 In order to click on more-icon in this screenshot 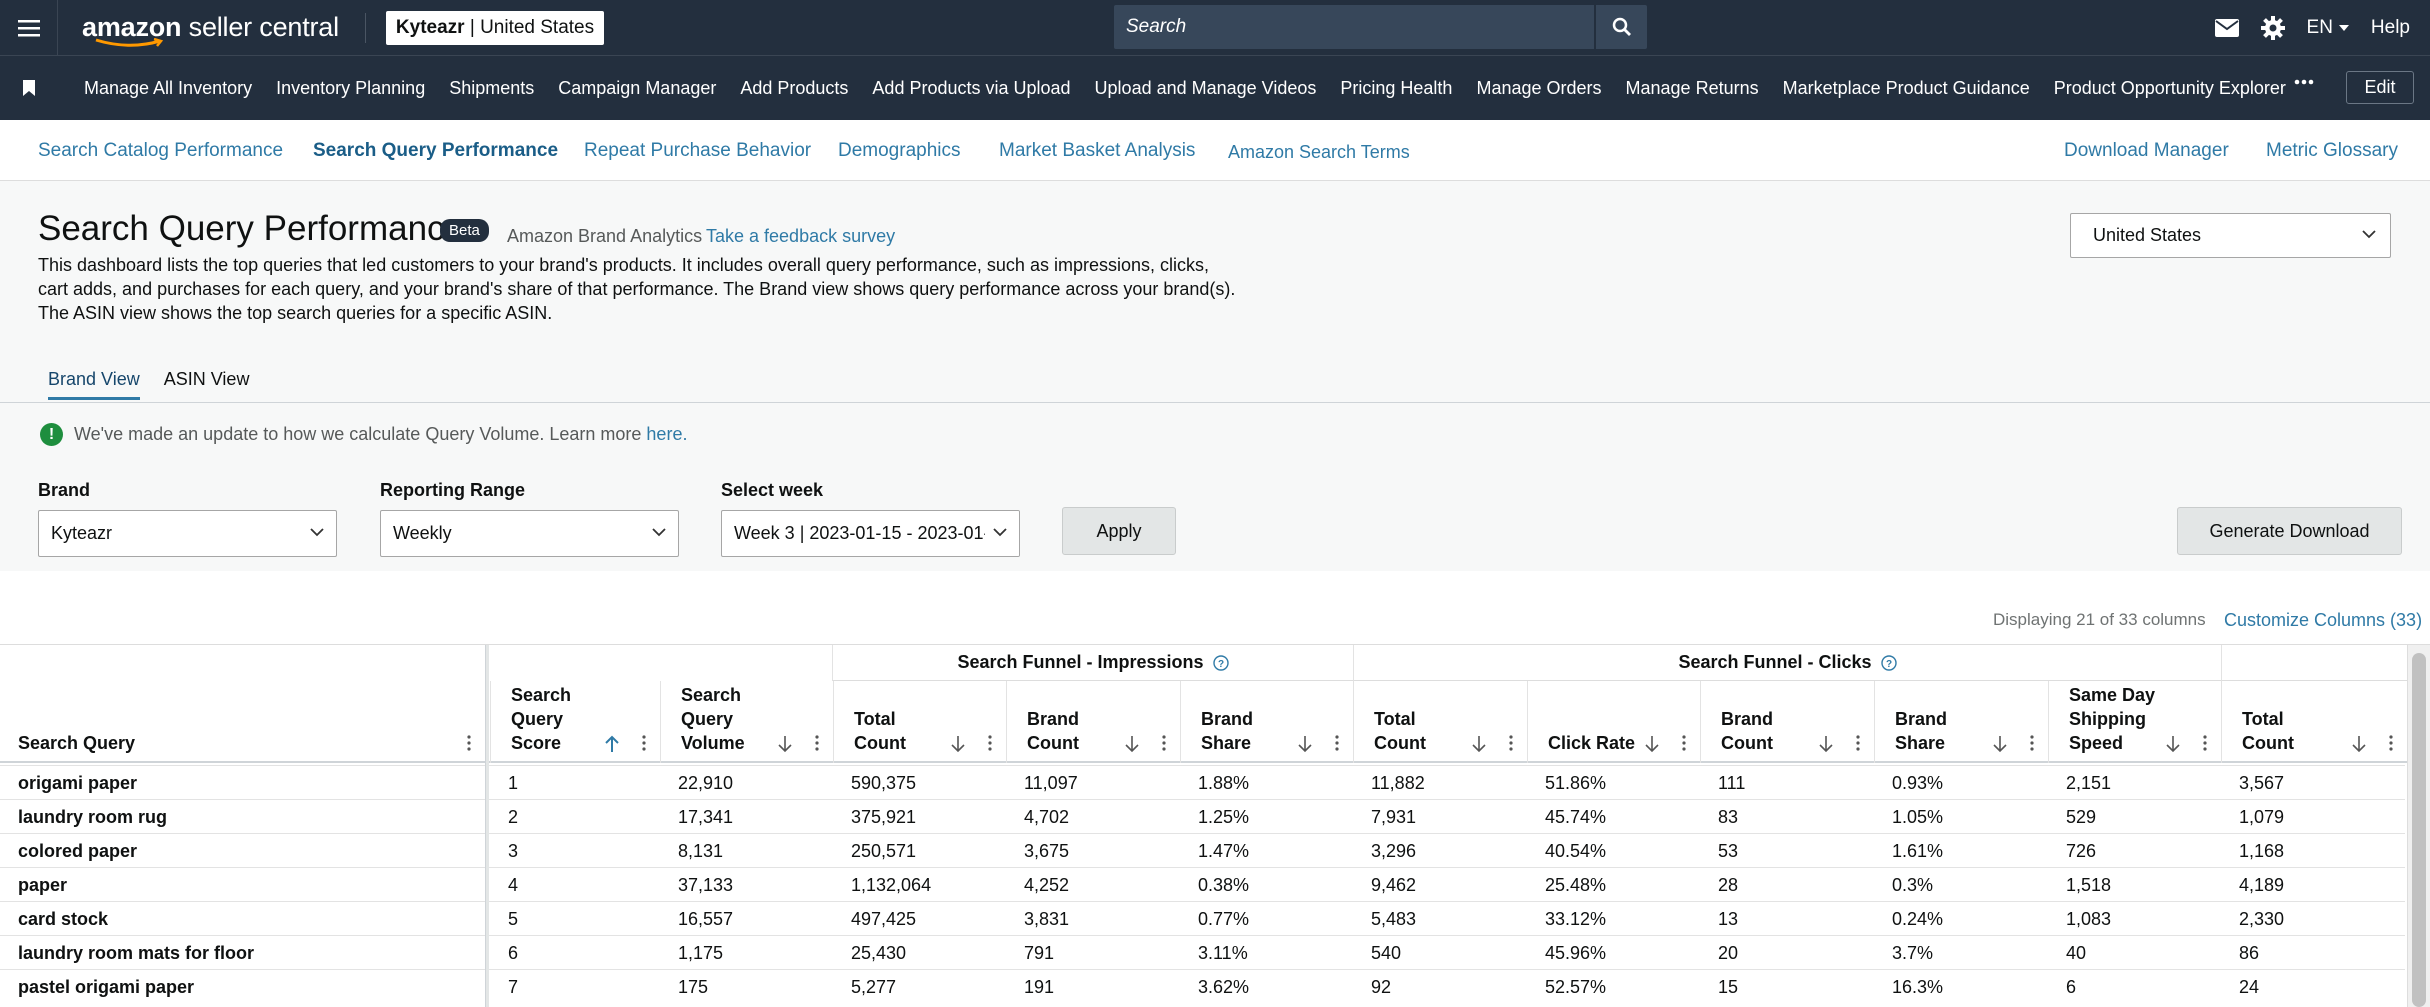, I will do `click(2304, 82)`.